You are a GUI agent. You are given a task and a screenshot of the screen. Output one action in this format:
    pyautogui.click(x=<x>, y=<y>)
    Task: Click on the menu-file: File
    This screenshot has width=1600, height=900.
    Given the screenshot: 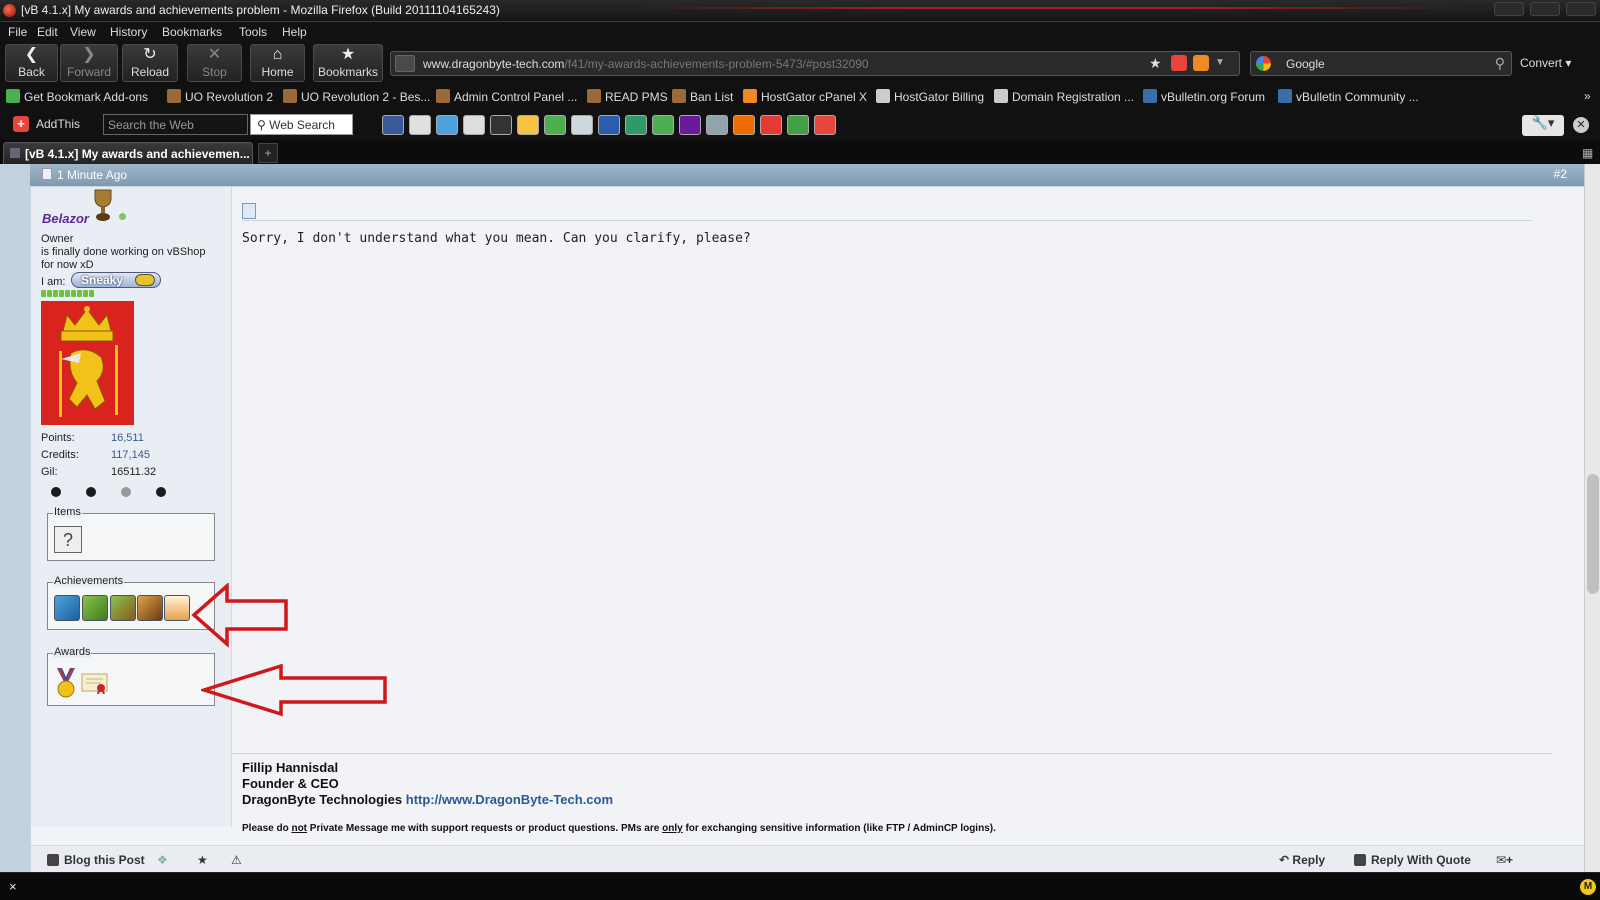 What is the action you would take?
    pyautogui.click(x=17, y=32)
    